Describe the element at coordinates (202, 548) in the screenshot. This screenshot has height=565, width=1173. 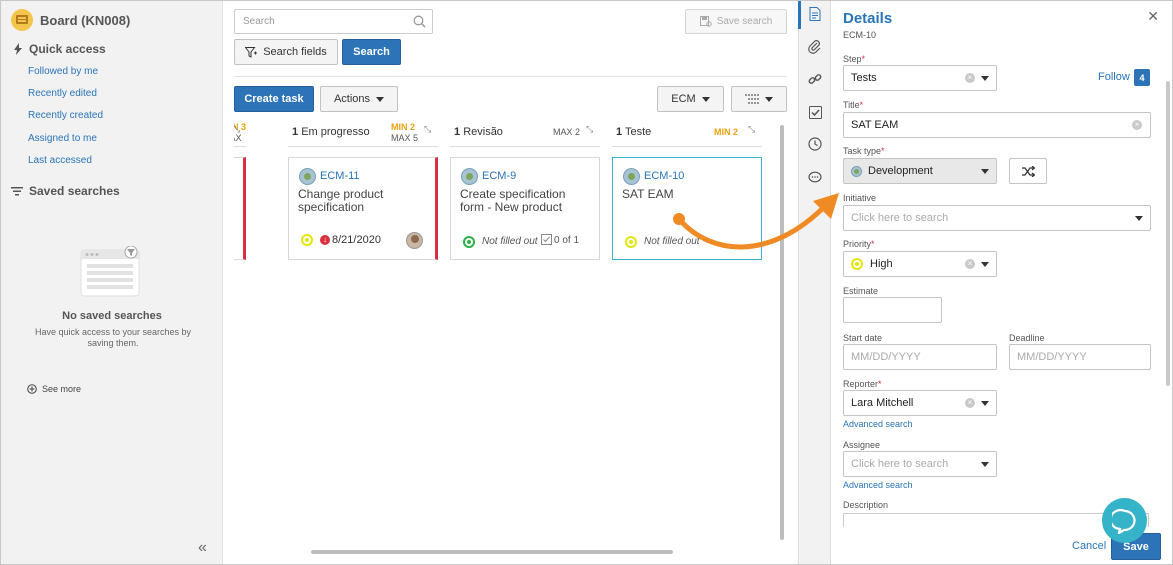
I see `collapse-sidebar-icon: «` at that location.